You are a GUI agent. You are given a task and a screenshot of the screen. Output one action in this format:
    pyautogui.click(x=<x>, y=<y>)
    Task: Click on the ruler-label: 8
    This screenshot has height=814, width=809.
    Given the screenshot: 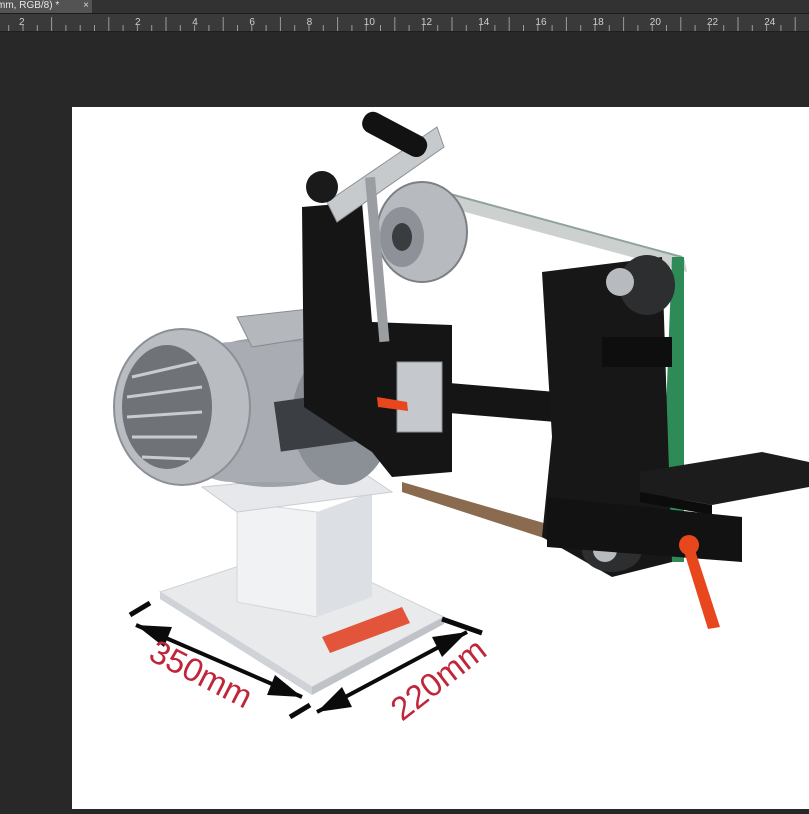 What is the action you would take?
    pyautogui.click(x=310, y=22)
    